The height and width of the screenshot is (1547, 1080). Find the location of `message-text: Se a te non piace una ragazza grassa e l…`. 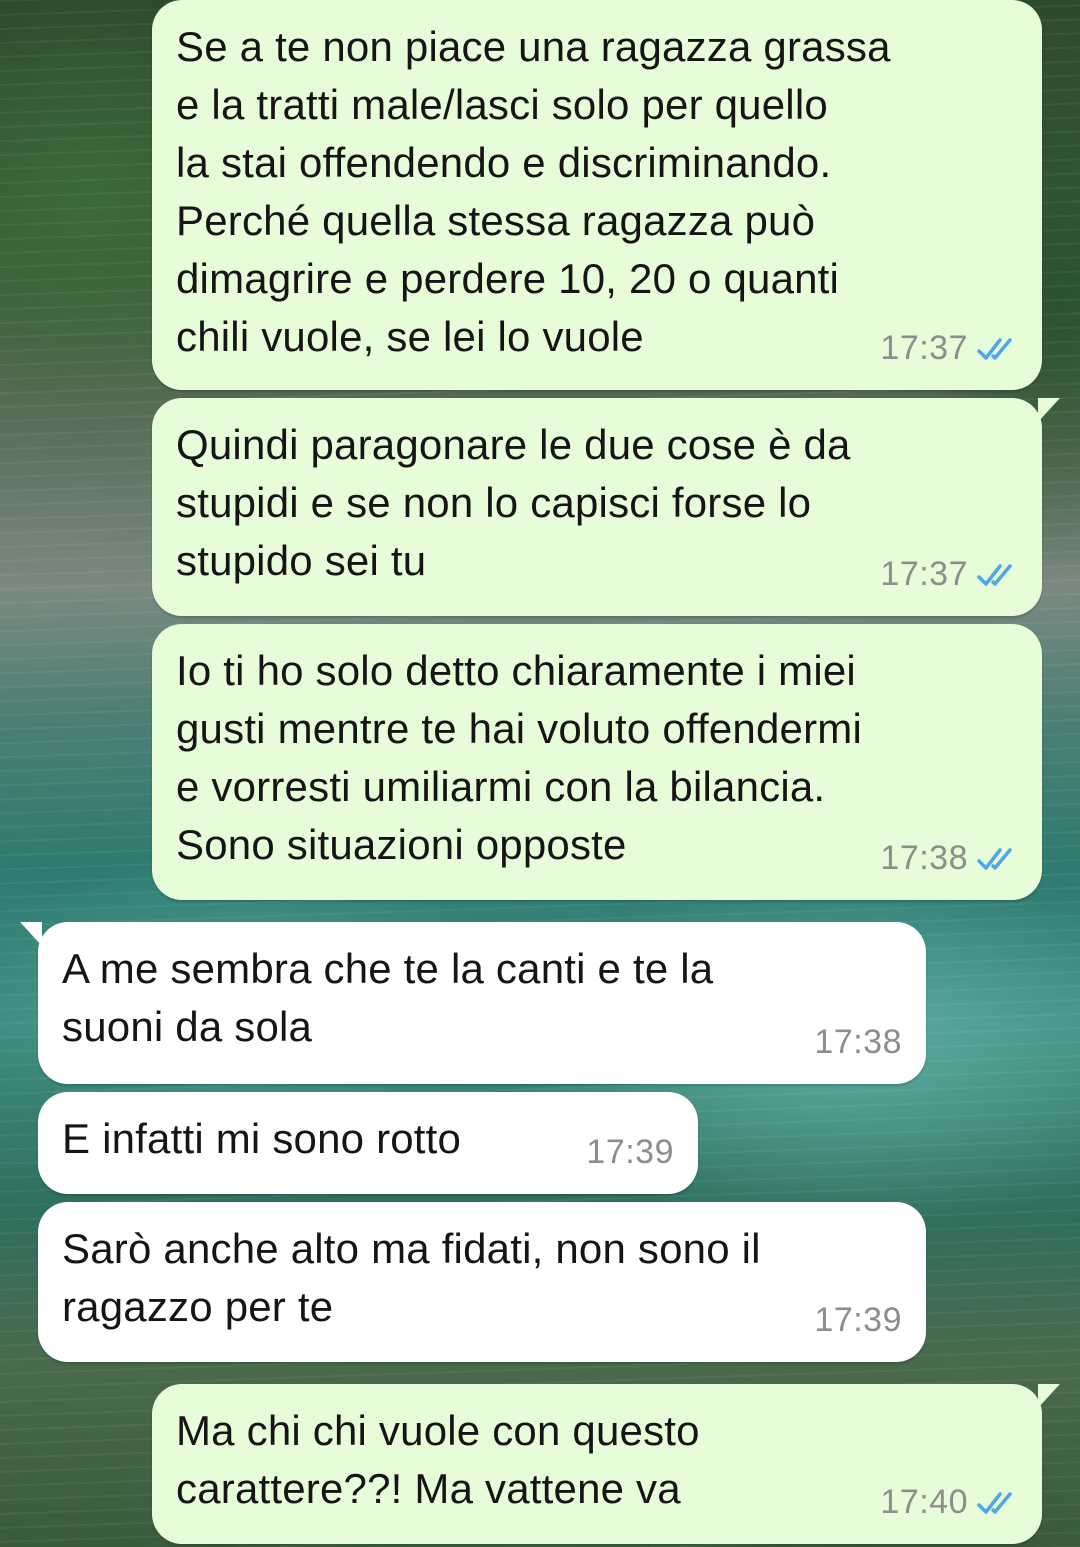

message-text: Se a te non piace una ragazza grassa e l… is located at coordinates (533, 191).